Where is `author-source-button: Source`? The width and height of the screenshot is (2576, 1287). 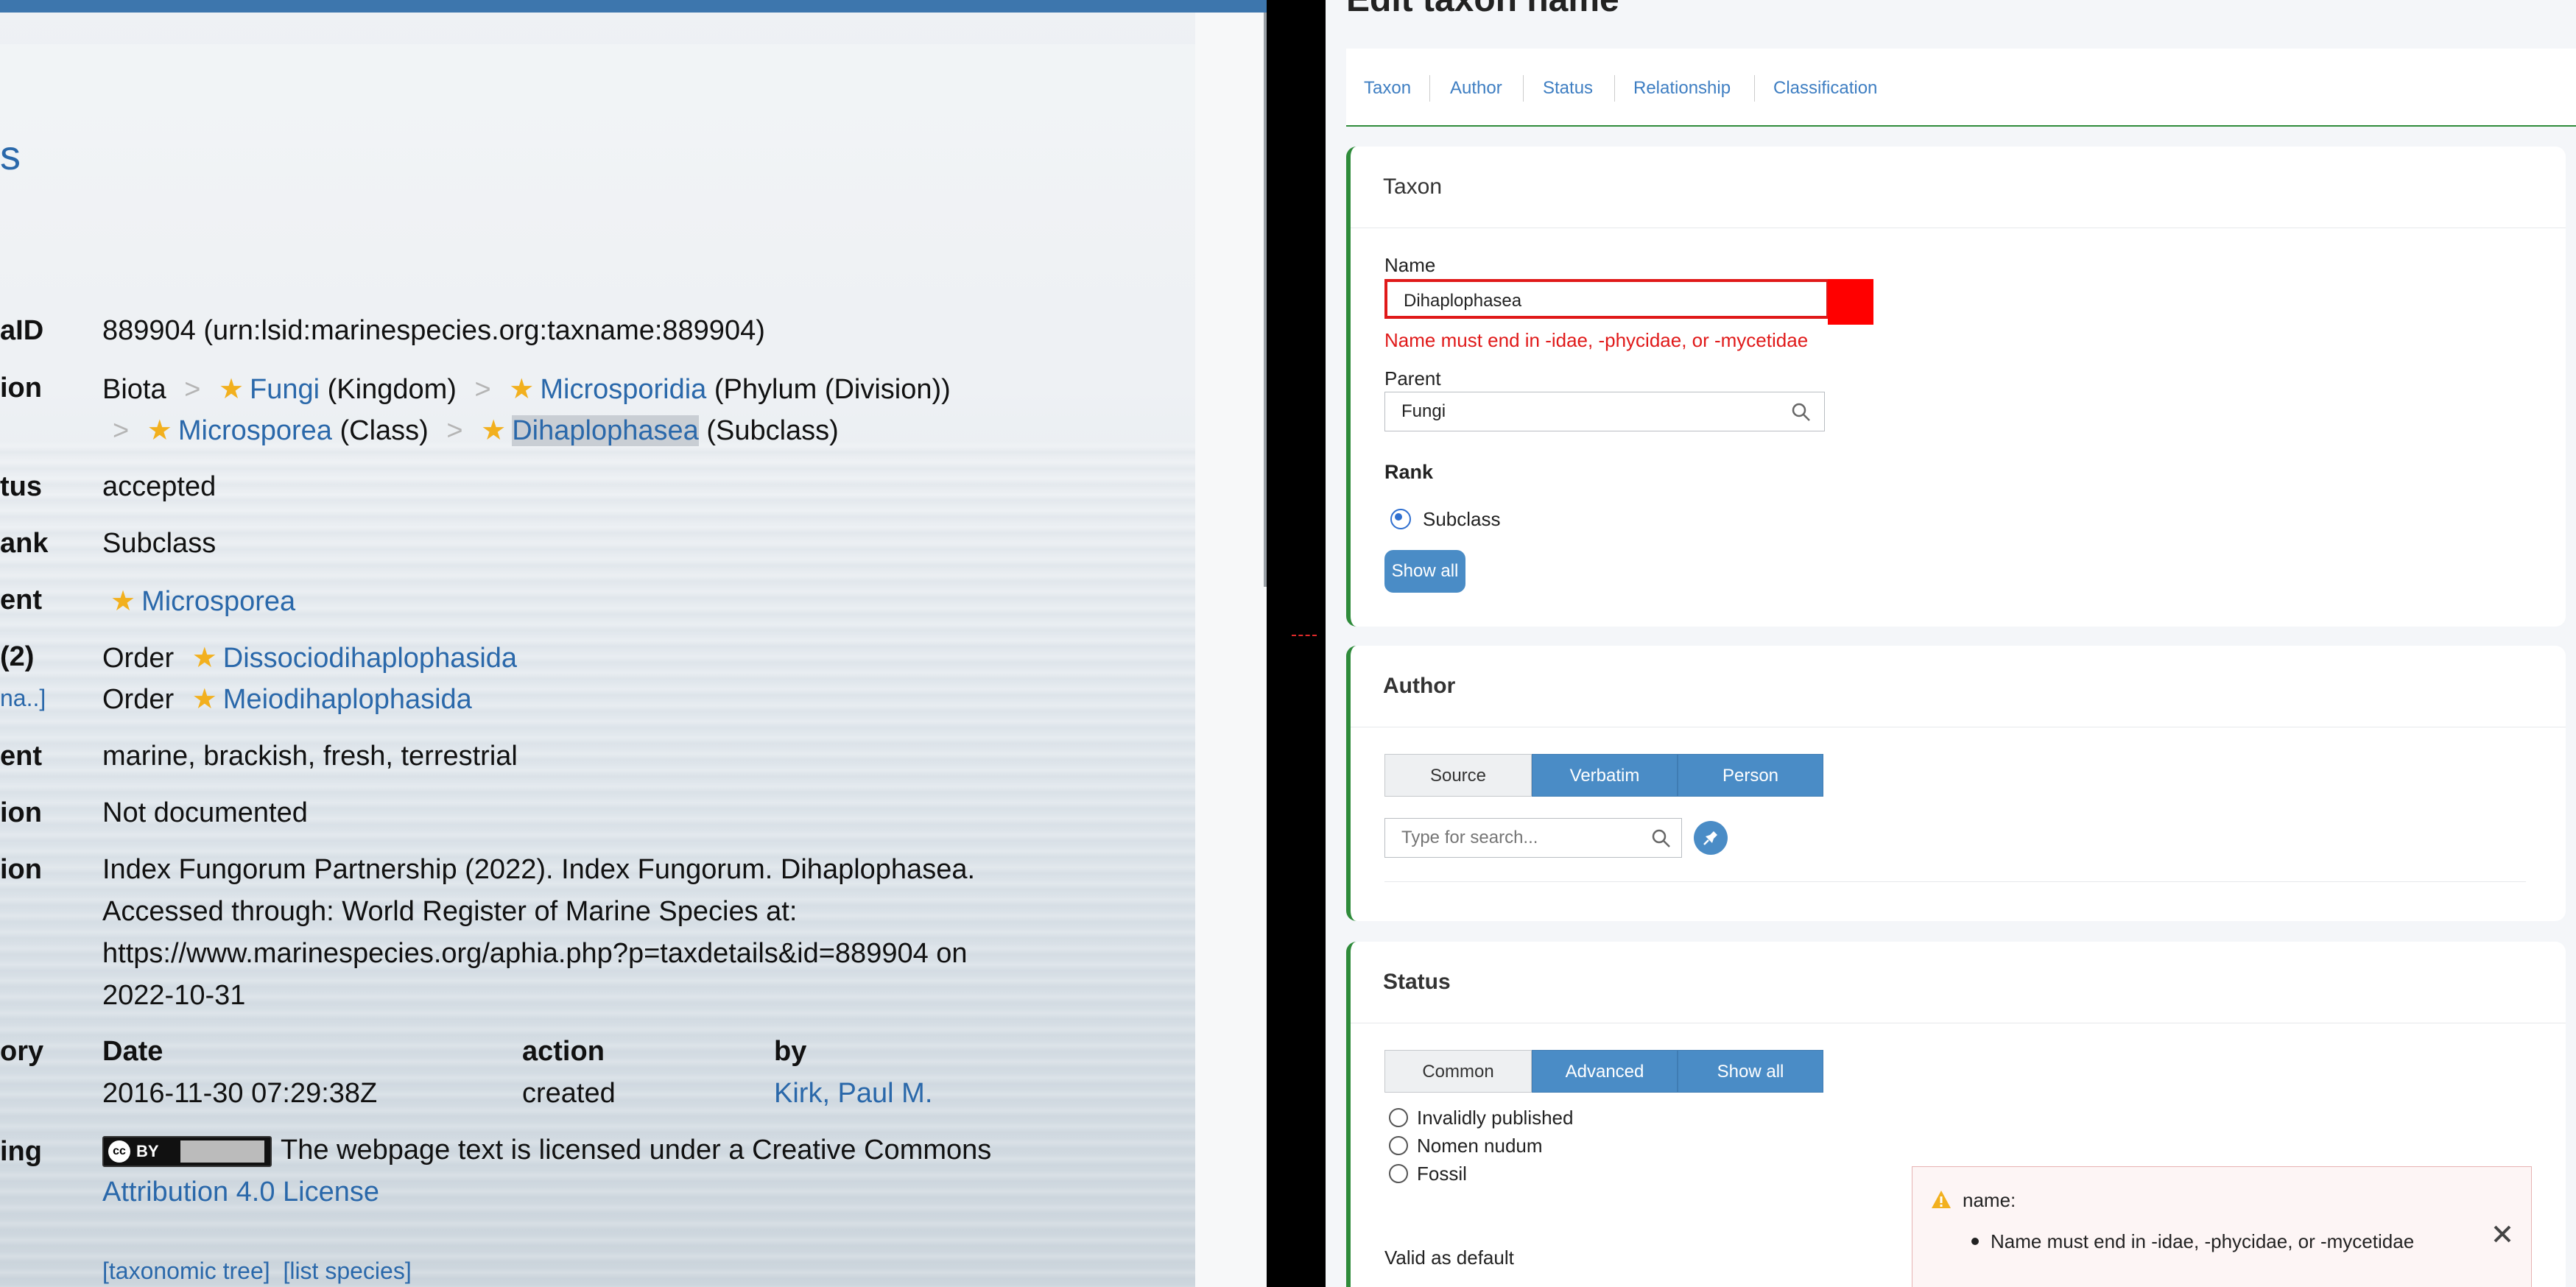 author-source-button: Source is located at coordinates (1458, 775).